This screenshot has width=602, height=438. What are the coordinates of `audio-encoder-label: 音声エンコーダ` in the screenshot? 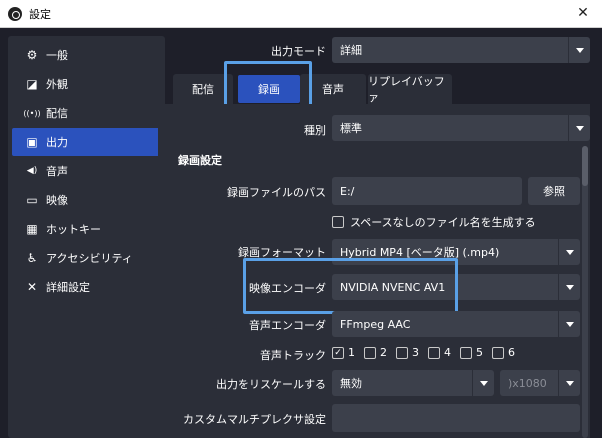 It's located at (287, 325).